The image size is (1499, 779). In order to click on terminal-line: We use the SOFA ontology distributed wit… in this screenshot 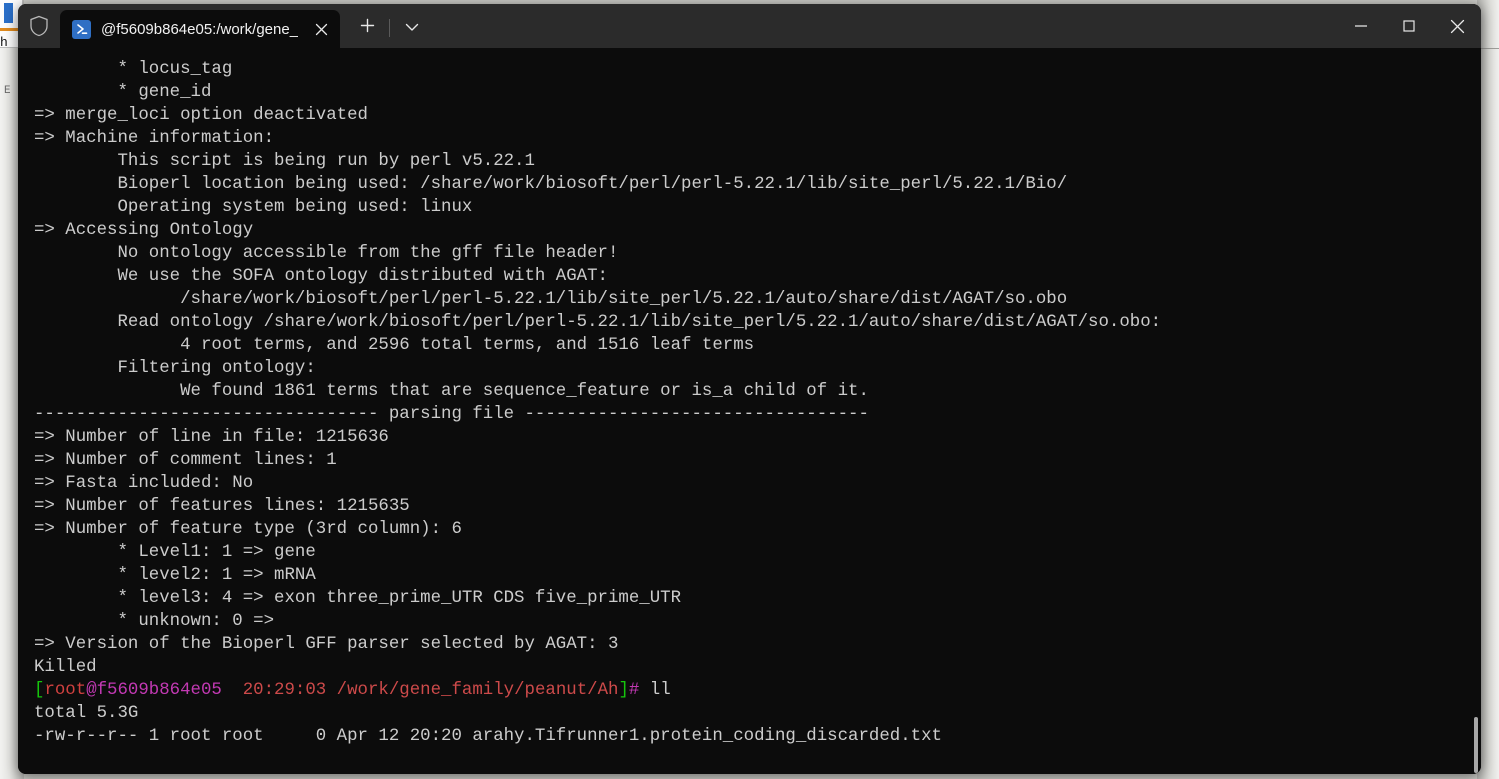, I will do `click(321, 276)`.